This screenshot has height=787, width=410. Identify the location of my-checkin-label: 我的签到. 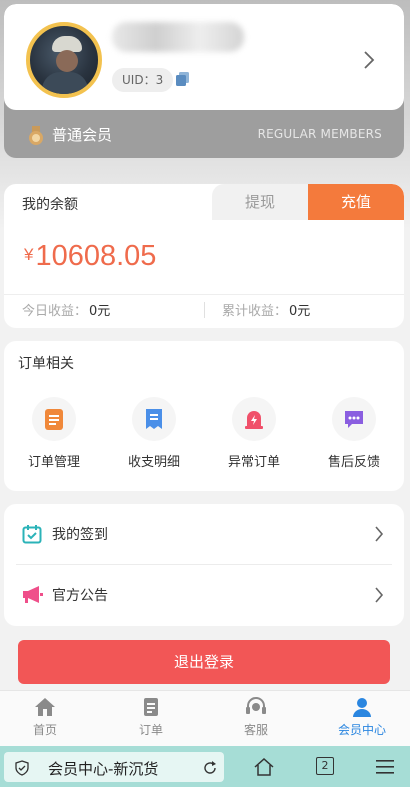
(80, 535).